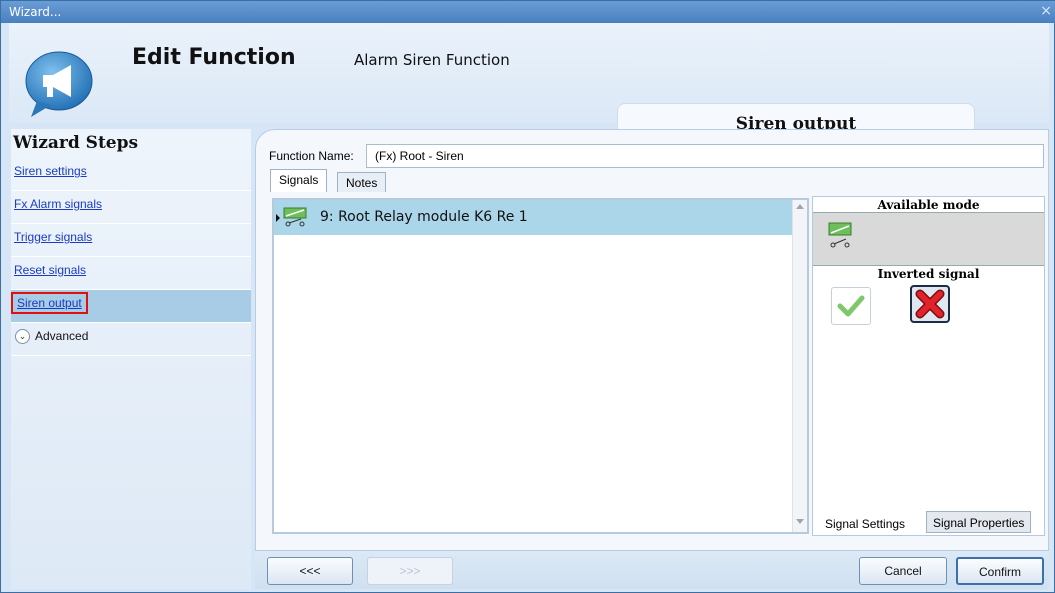 This screenshot has width=1055, height=593. What do you see at coordinates (214, 57) in the screenshot?
I see `page-title: Edit Function` at bounding box center [214, 57].